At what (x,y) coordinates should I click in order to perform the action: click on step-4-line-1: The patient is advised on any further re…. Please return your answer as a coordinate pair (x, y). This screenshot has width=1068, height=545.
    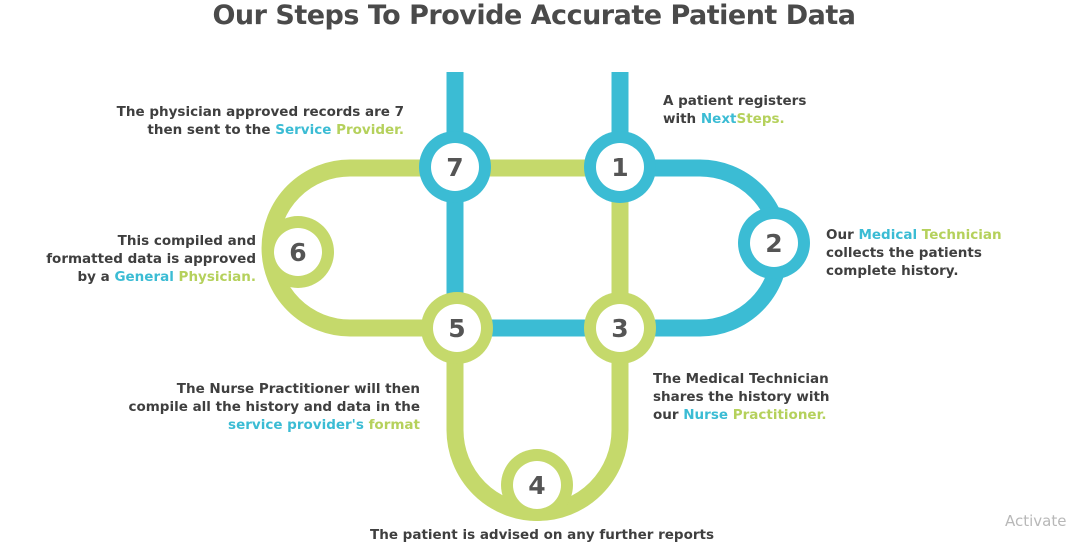
    Looking at the image, I should click on (542, 535).